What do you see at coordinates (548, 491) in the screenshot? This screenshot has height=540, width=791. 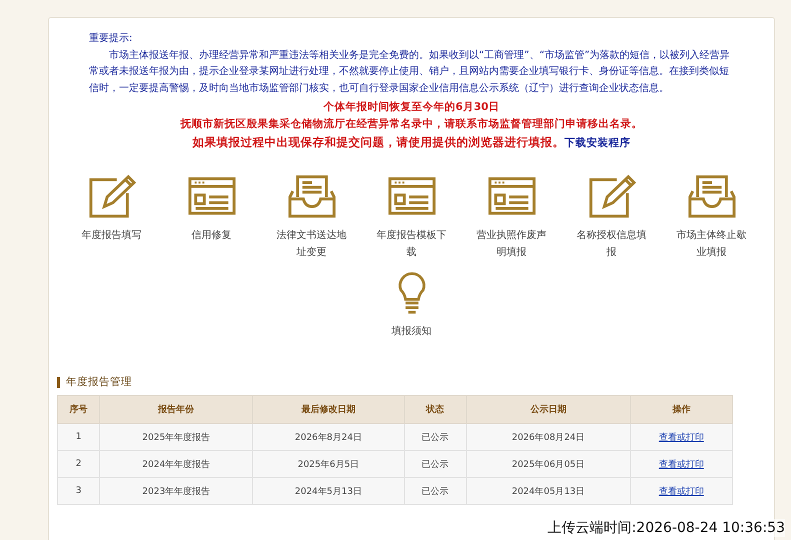 I see `table-cell: 2024年05月13日` at bounding box center [548, 491].